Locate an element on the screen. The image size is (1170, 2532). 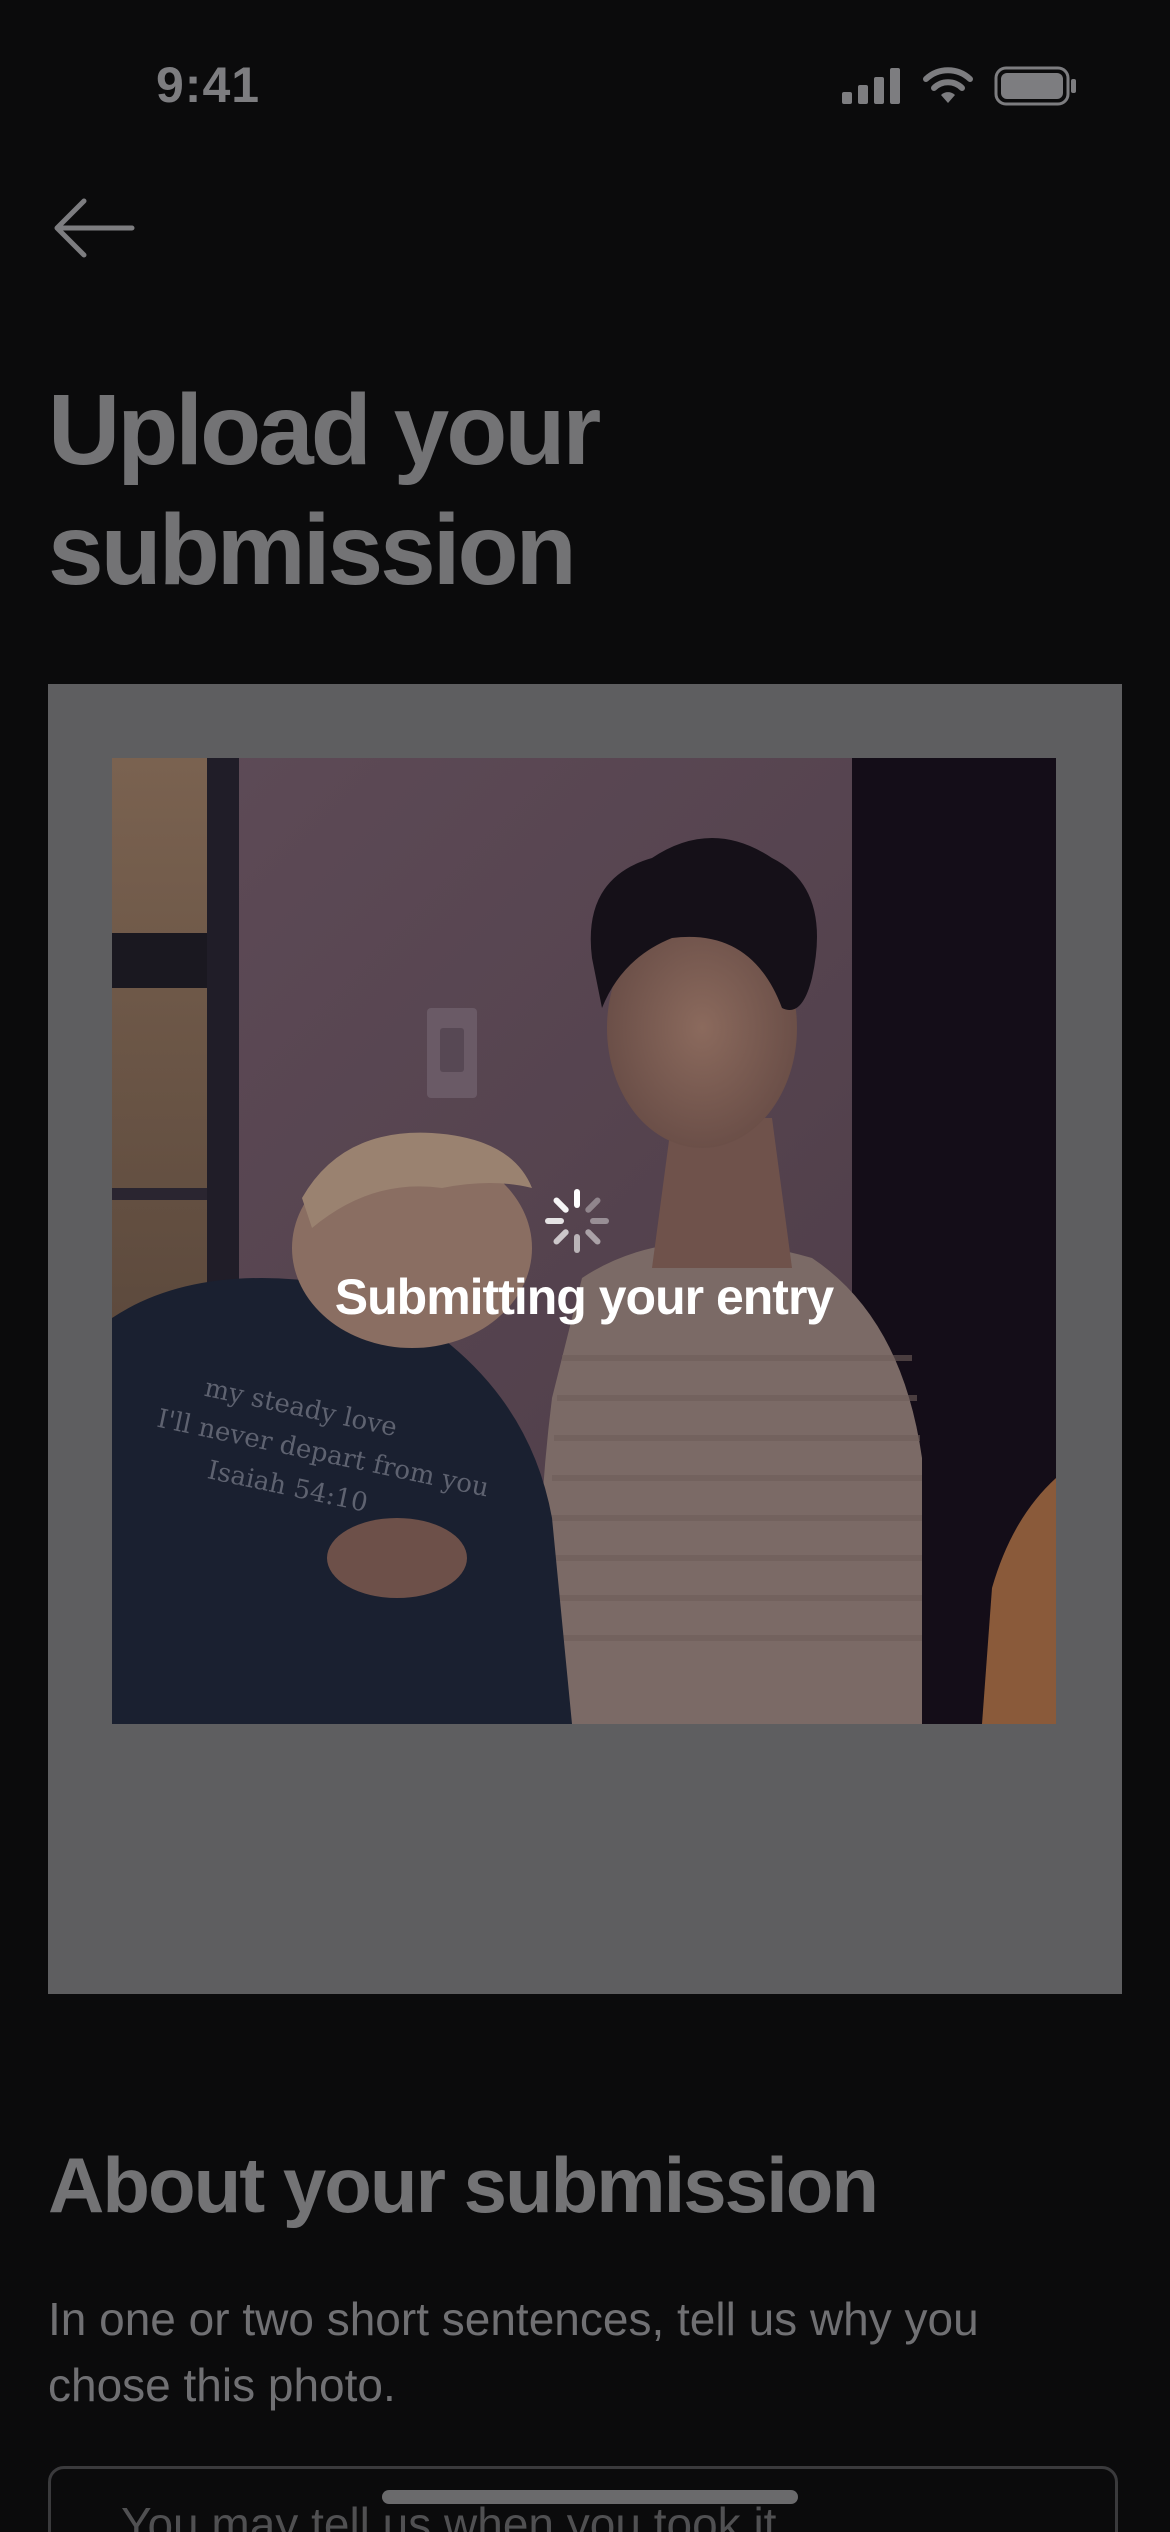
status-time: 9:41 is located at coordinates (208, 85).